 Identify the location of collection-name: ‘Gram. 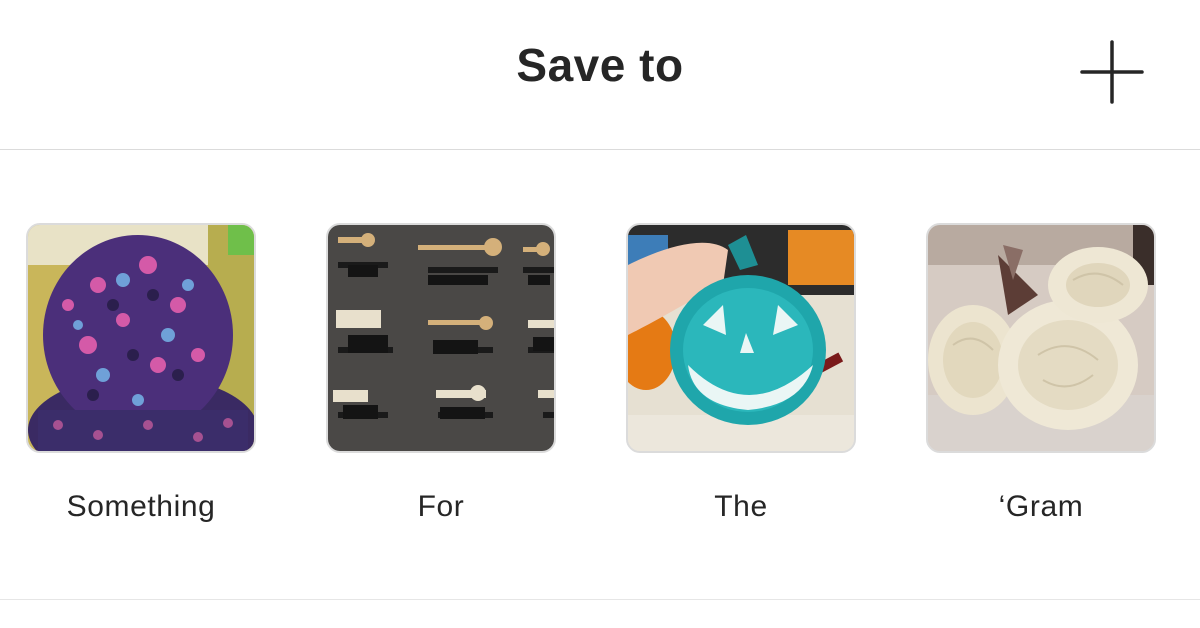
(1041, 506).